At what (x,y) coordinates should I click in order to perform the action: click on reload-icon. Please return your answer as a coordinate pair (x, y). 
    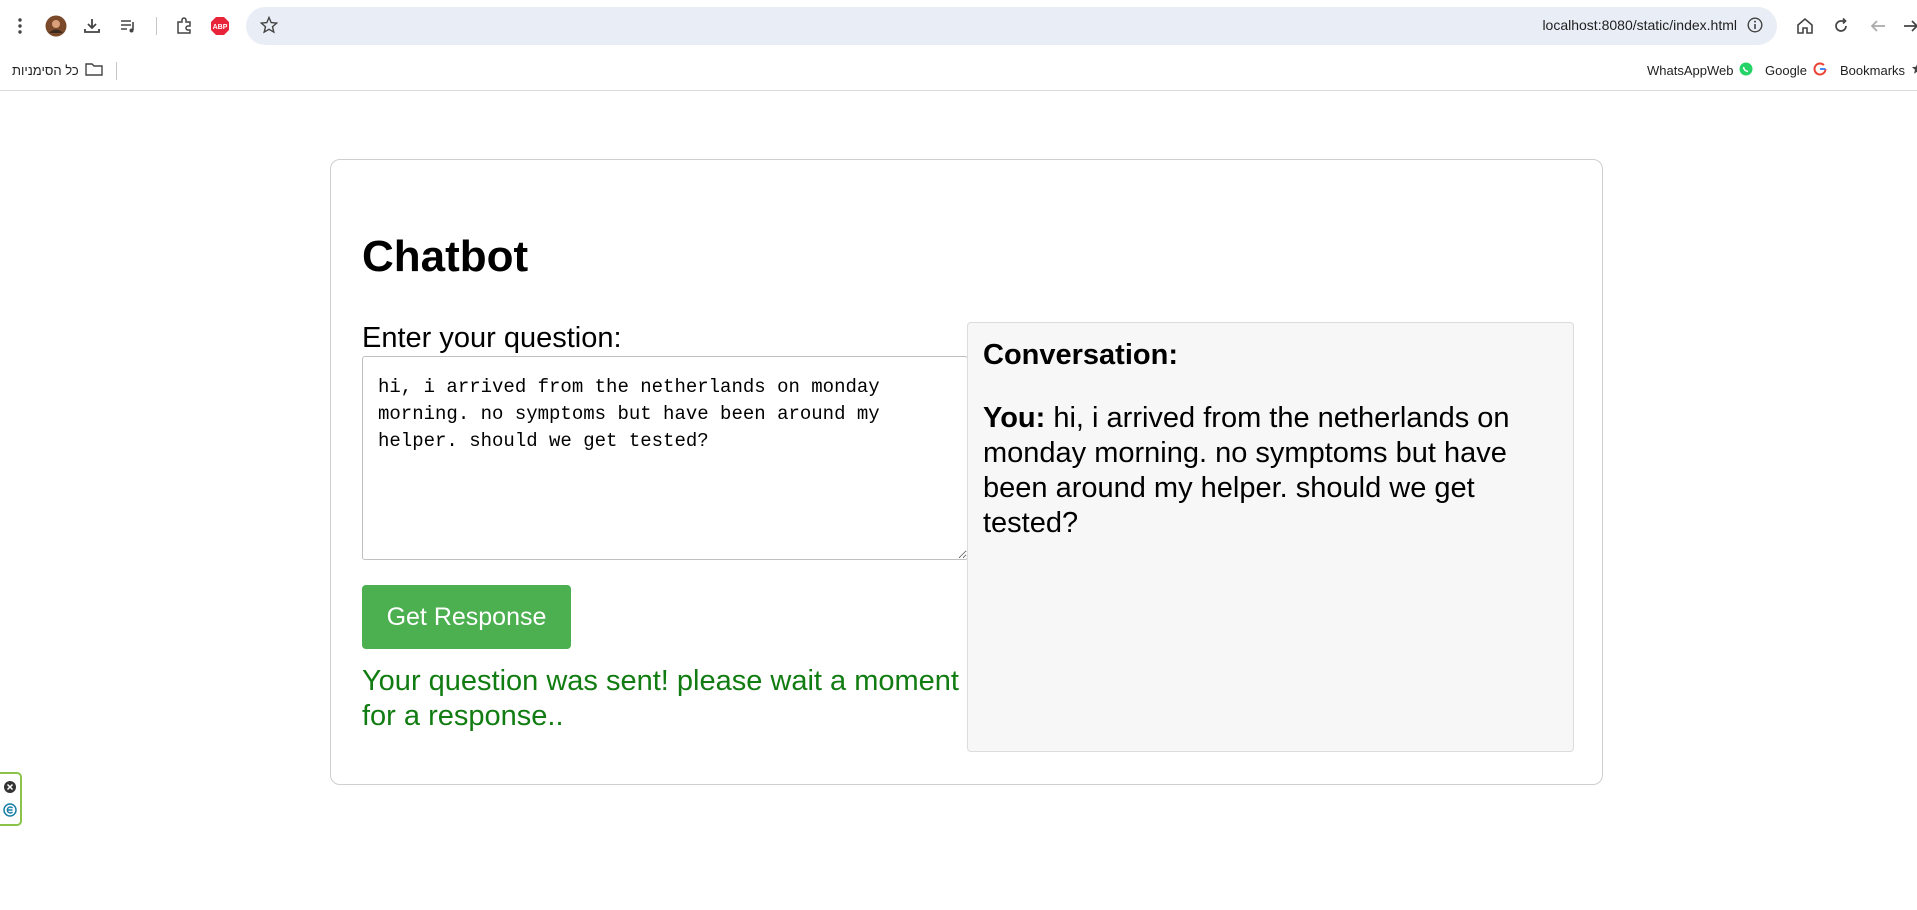
    Looking at the image, I should click on (1841, 26).